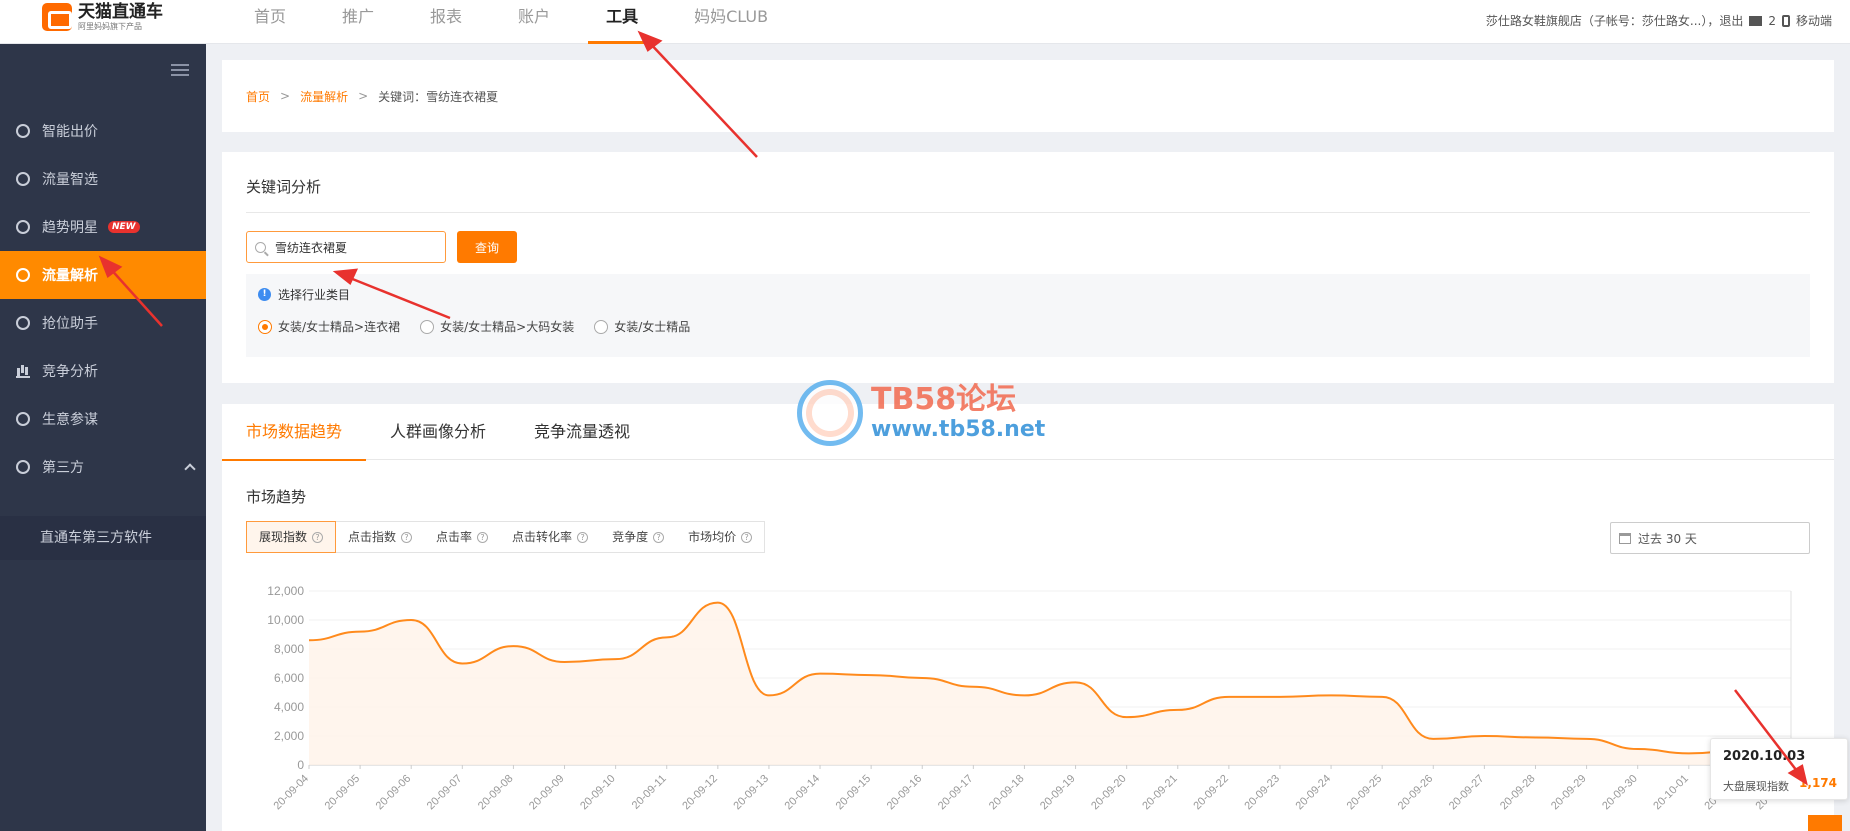  Describe the element at coordinates (1160, 793) in the screenshot. I see `x-tick-label: 20-09-21` at that location.